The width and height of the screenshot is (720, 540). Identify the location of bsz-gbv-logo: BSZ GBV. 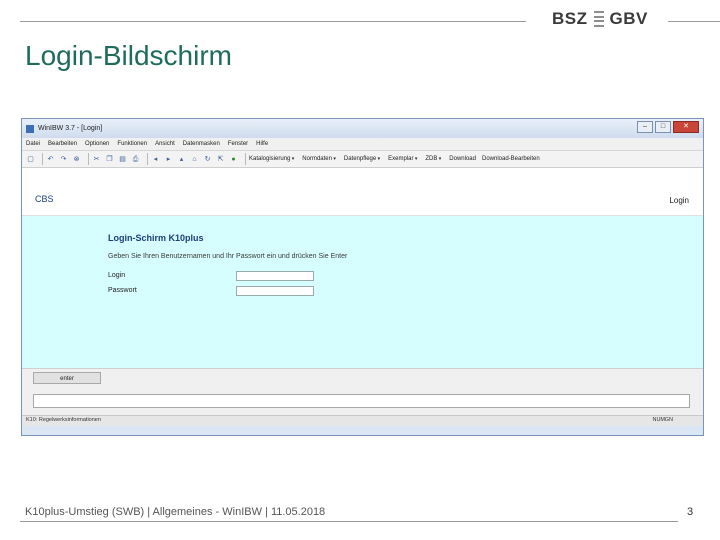
(600, 19).